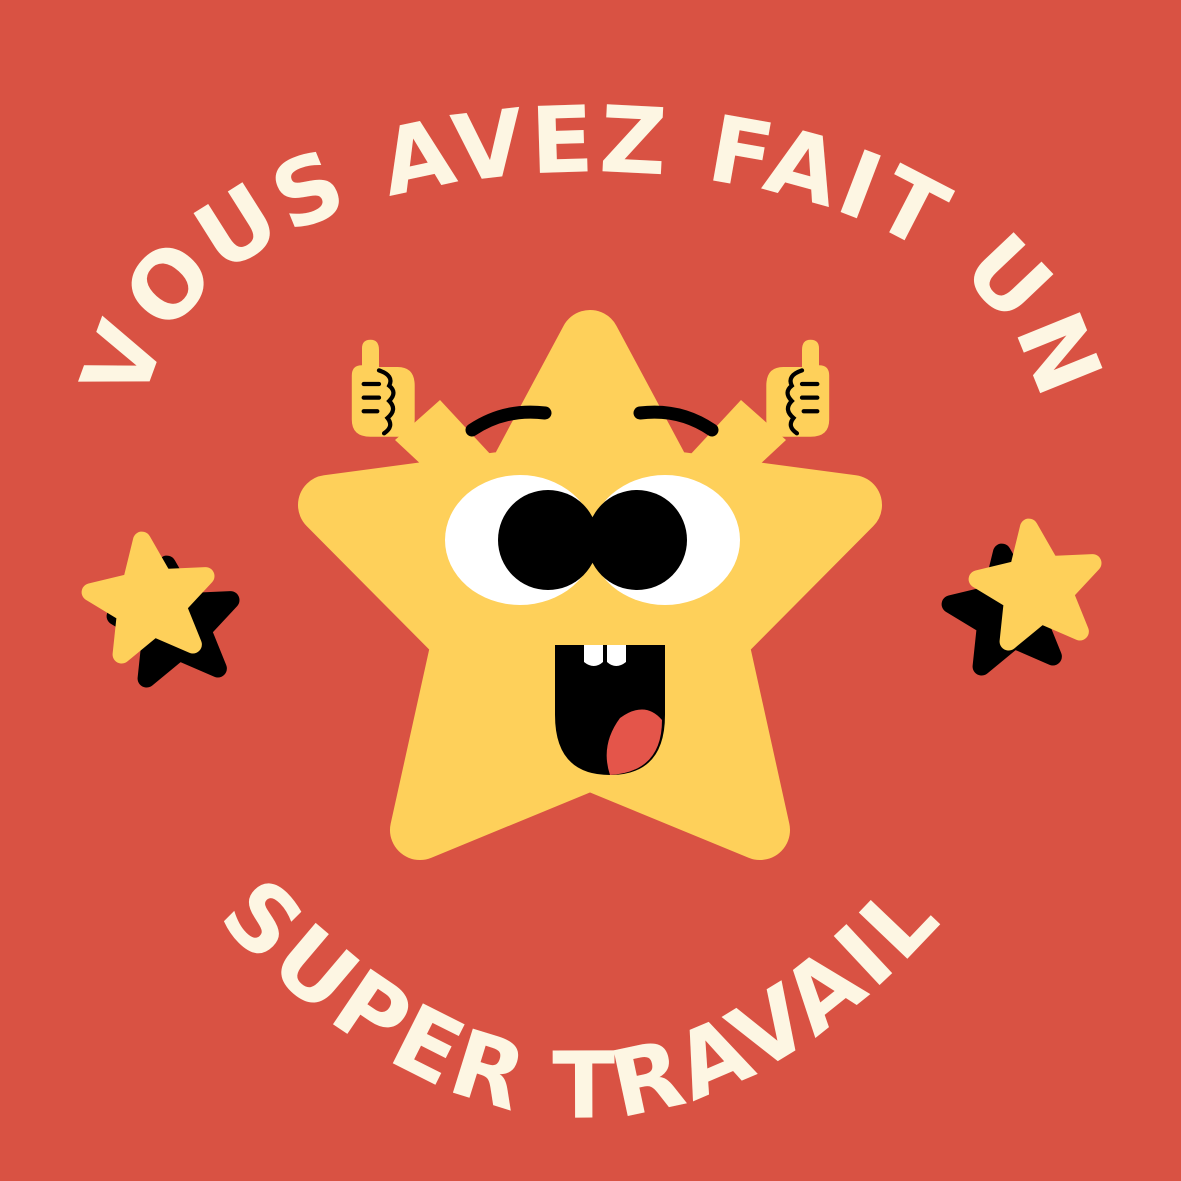 This screenshot has width=1181, height=1181. What do you see at coordinates (637, 540) in the screenshot?
I see `right-pupil` at bounding box center [637, 540].